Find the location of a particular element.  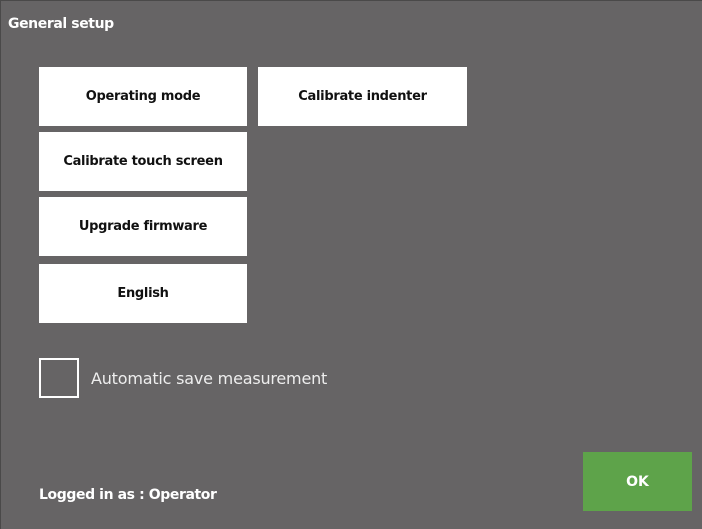

upgrade-firmware-button: Upgrade firmware is located at coordinates (143, 226).